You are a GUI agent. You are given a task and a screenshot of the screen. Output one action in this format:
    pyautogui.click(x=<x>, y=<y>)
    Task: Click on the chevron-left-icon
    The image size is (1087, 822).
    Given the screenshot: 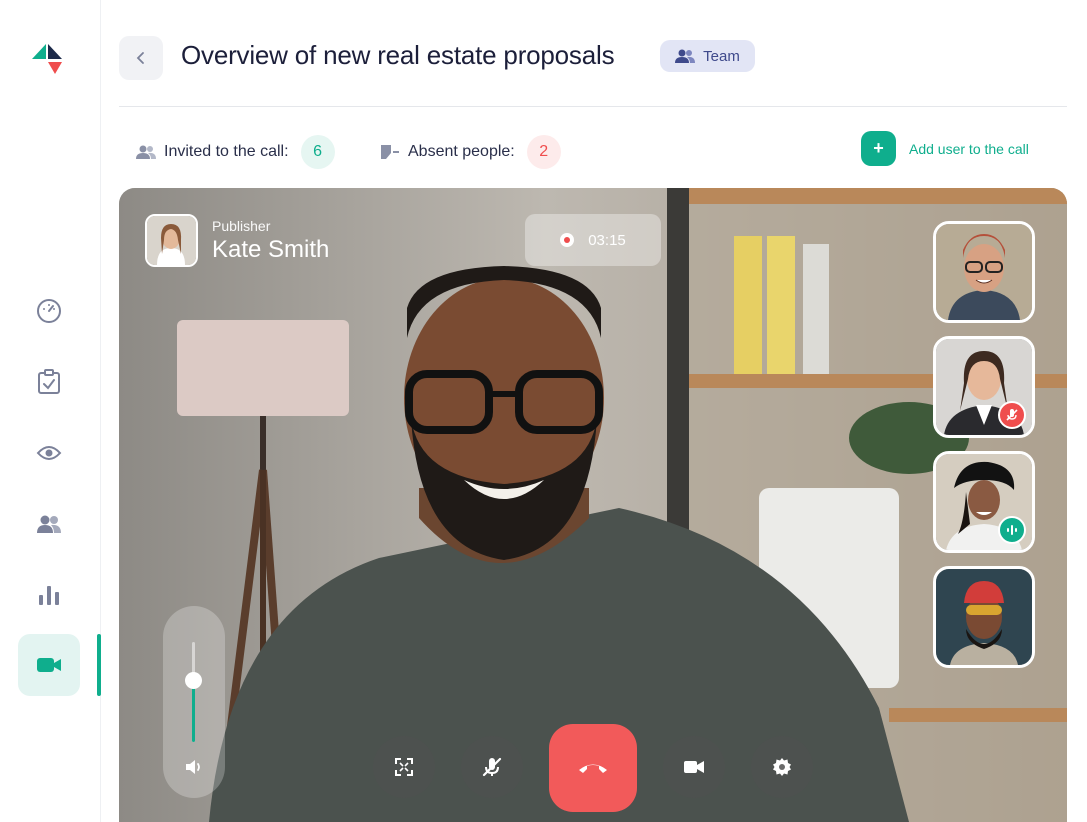 What is the action you would take?
    pyautogui.click(x=140, y=58)
    